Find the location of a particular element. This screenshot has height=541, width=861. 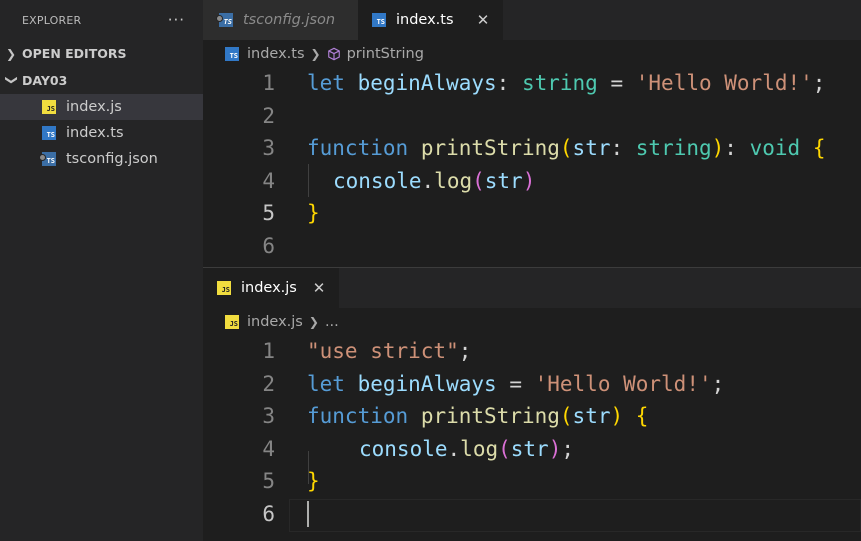

code-line: 2 let beginAlways = 'Hello World!'; is located at coordinates (532, 384).